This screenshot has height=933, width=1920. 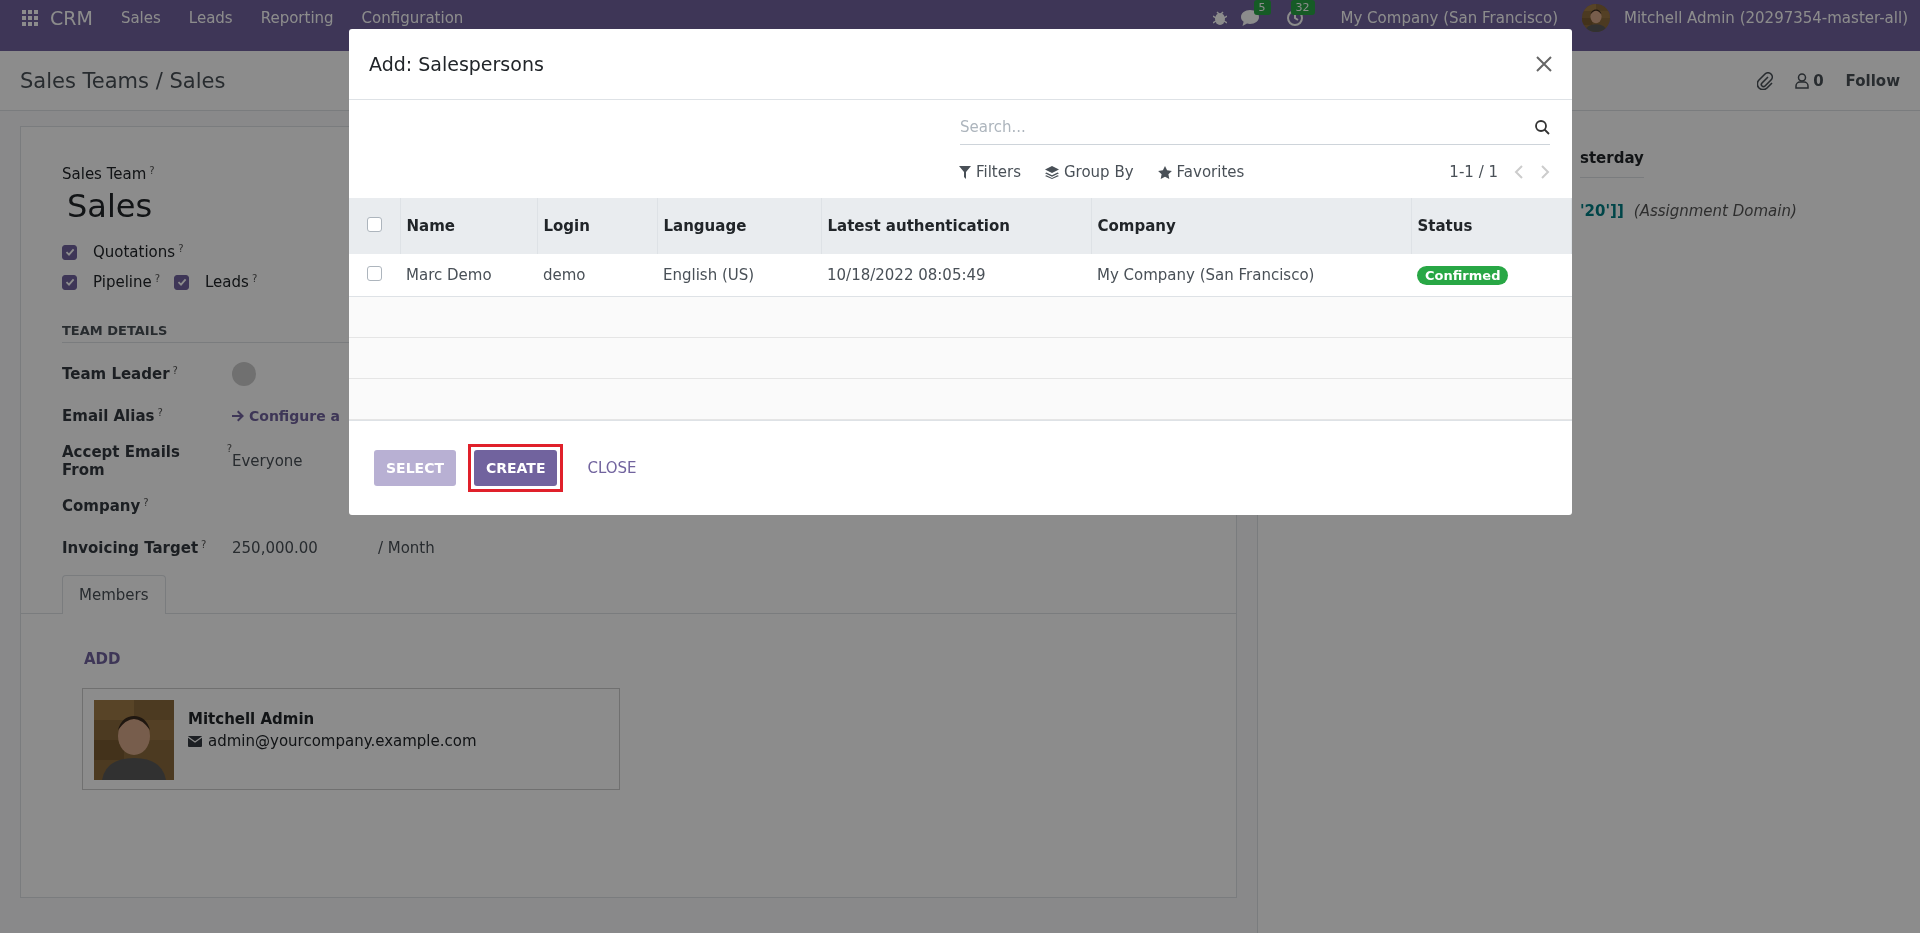 I want to click on member-card: Mitchell Admin admin@yourcompany.example.com, so click(x=351, y=739).